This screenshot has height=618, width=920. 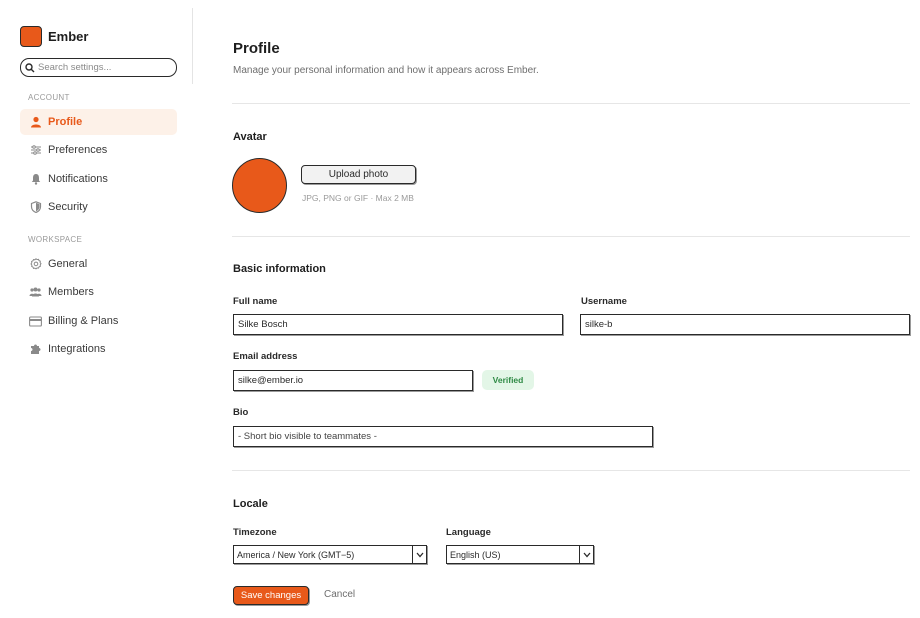 What do you see at coordinates (68, 36) in the screenshot?
I see `brand-name: Ember` at bounding box center [68, 36].